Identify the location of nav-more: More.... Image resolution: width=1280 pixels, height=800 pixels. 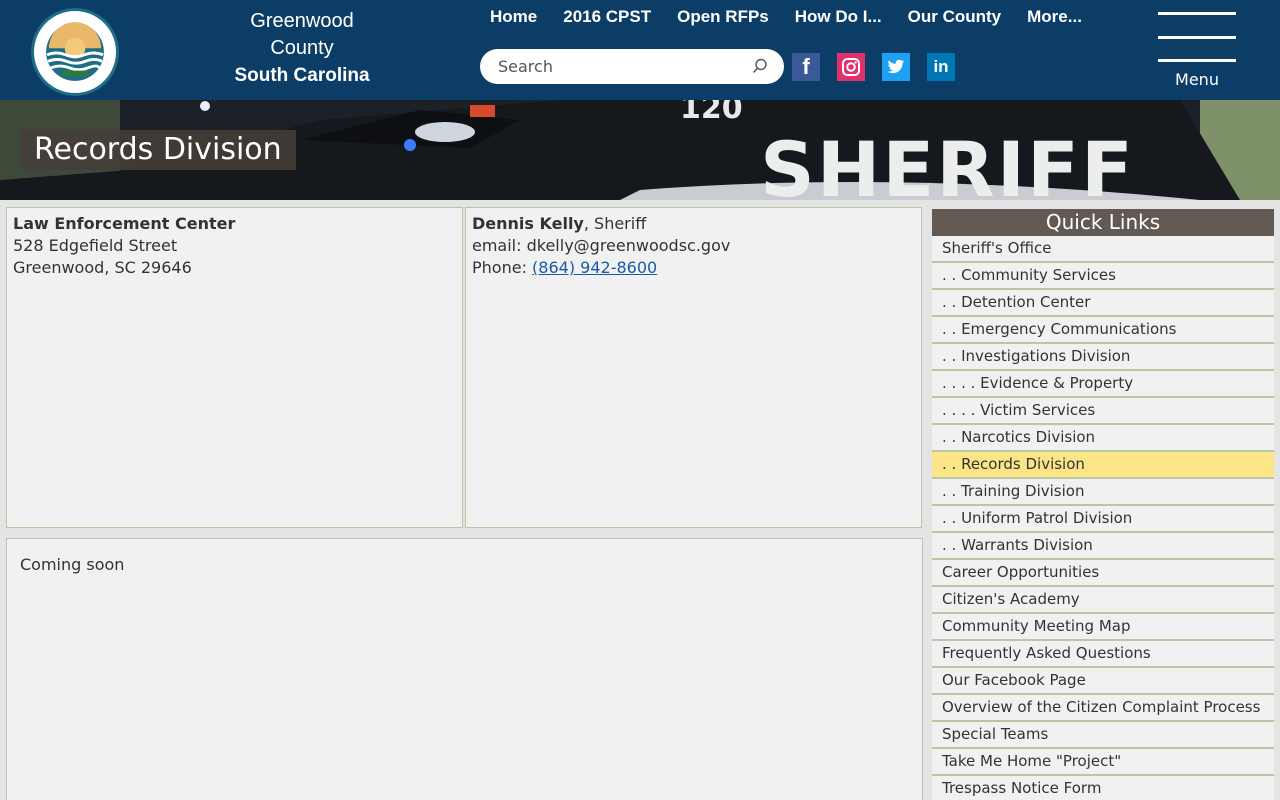
(1054, 17).